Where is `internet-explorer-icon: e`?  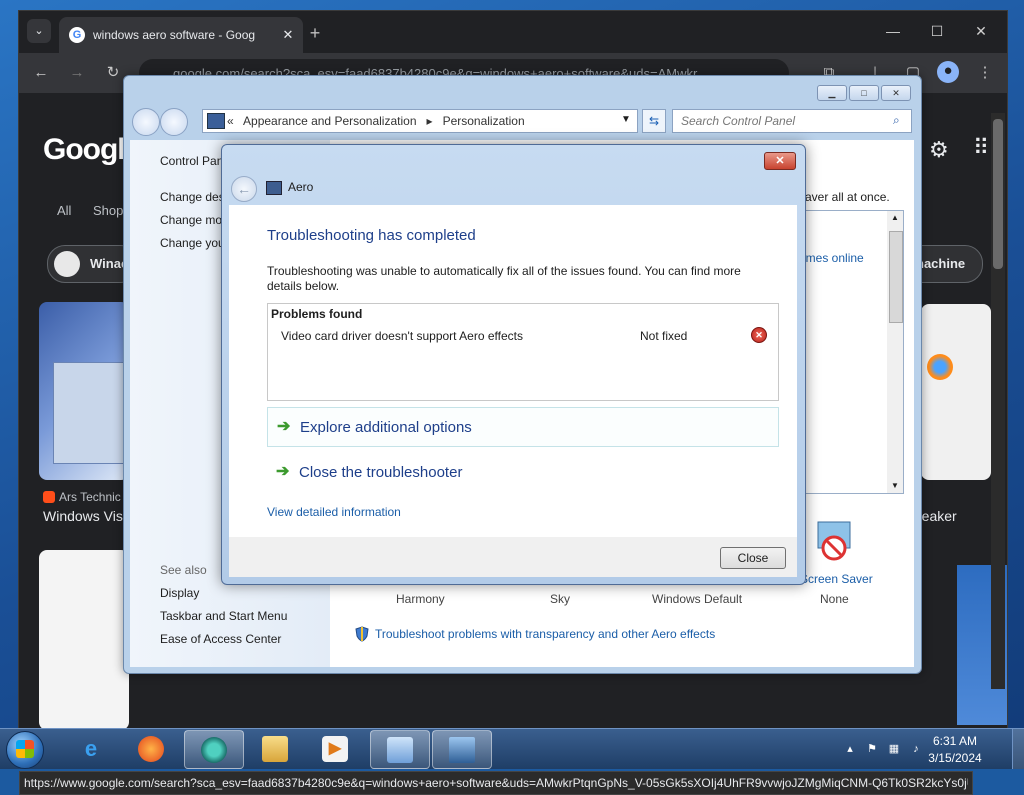
internet-explorer-icon: e is located at coordinates (91, 748).